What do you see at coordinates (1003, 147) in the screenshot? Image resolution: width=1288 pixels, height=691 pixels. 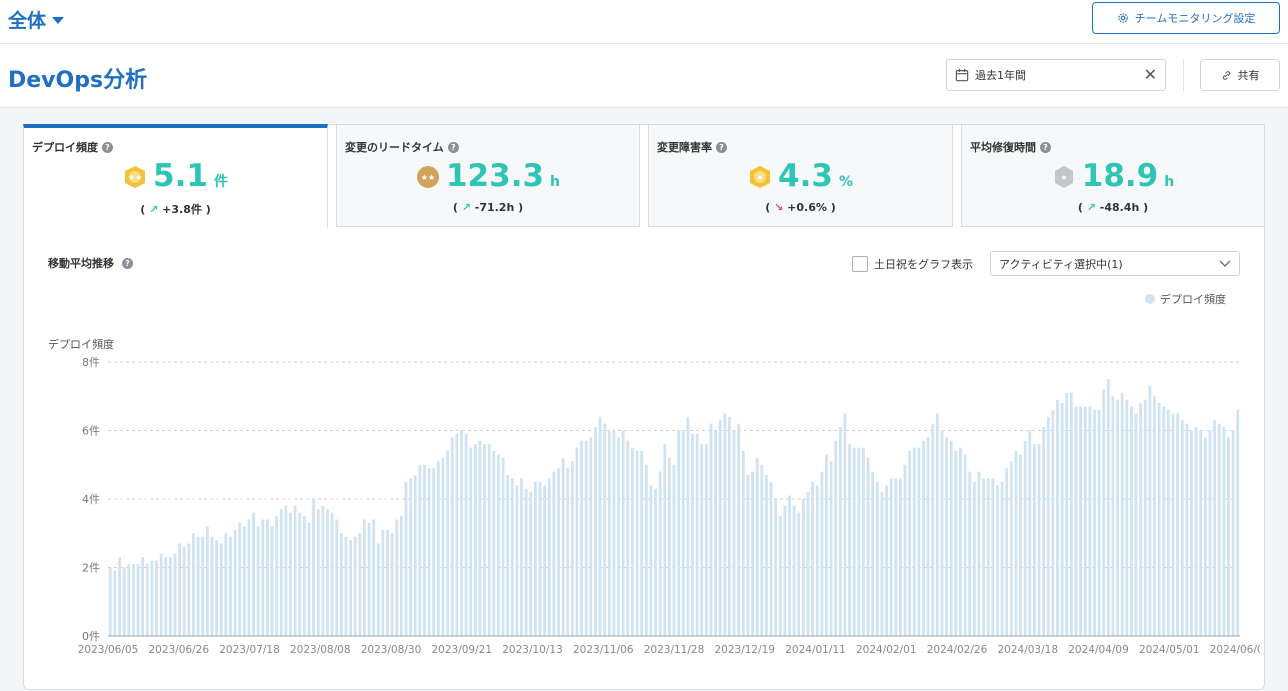 I see `tab-title-text: 平均修復時間` at bounding box center [1003, 147].